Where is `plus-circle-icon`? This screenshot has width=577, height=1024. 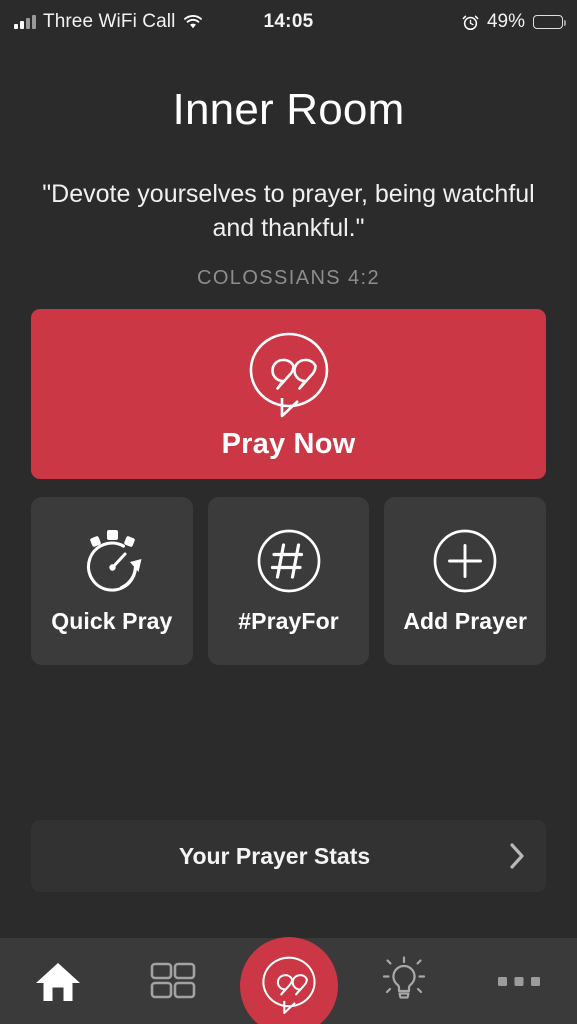
plus-circle-icon is located at coordinates (465, 561).